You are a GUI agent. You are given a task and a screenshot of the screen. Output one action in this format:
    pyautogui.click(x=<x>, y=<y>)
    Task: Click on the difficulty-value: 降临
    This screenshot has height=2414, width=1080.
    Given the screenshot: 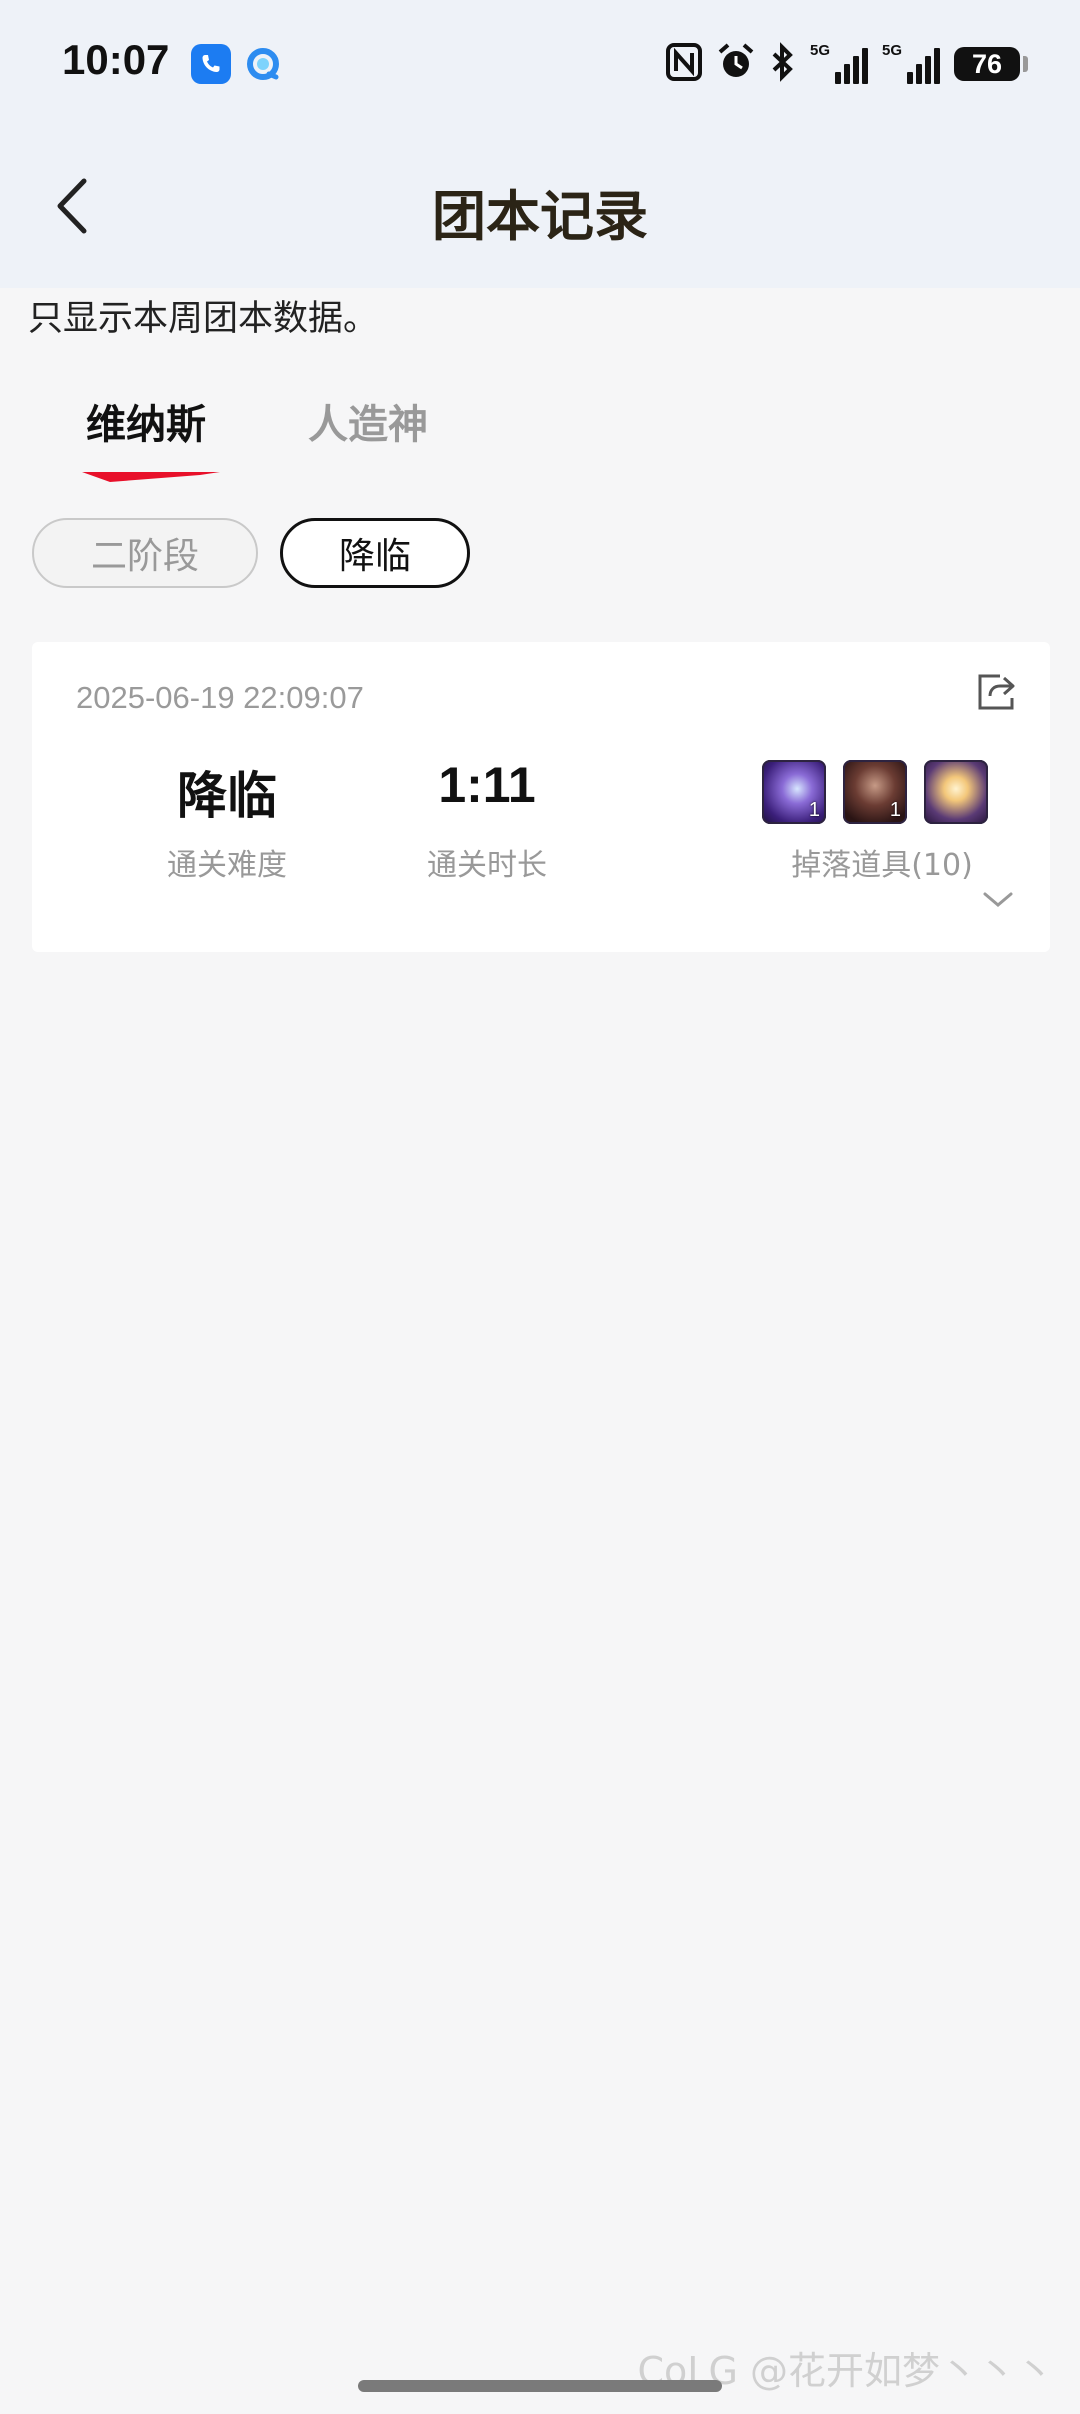 What is the action you would take?
    pyautogui.click(x=227, y=796)
    